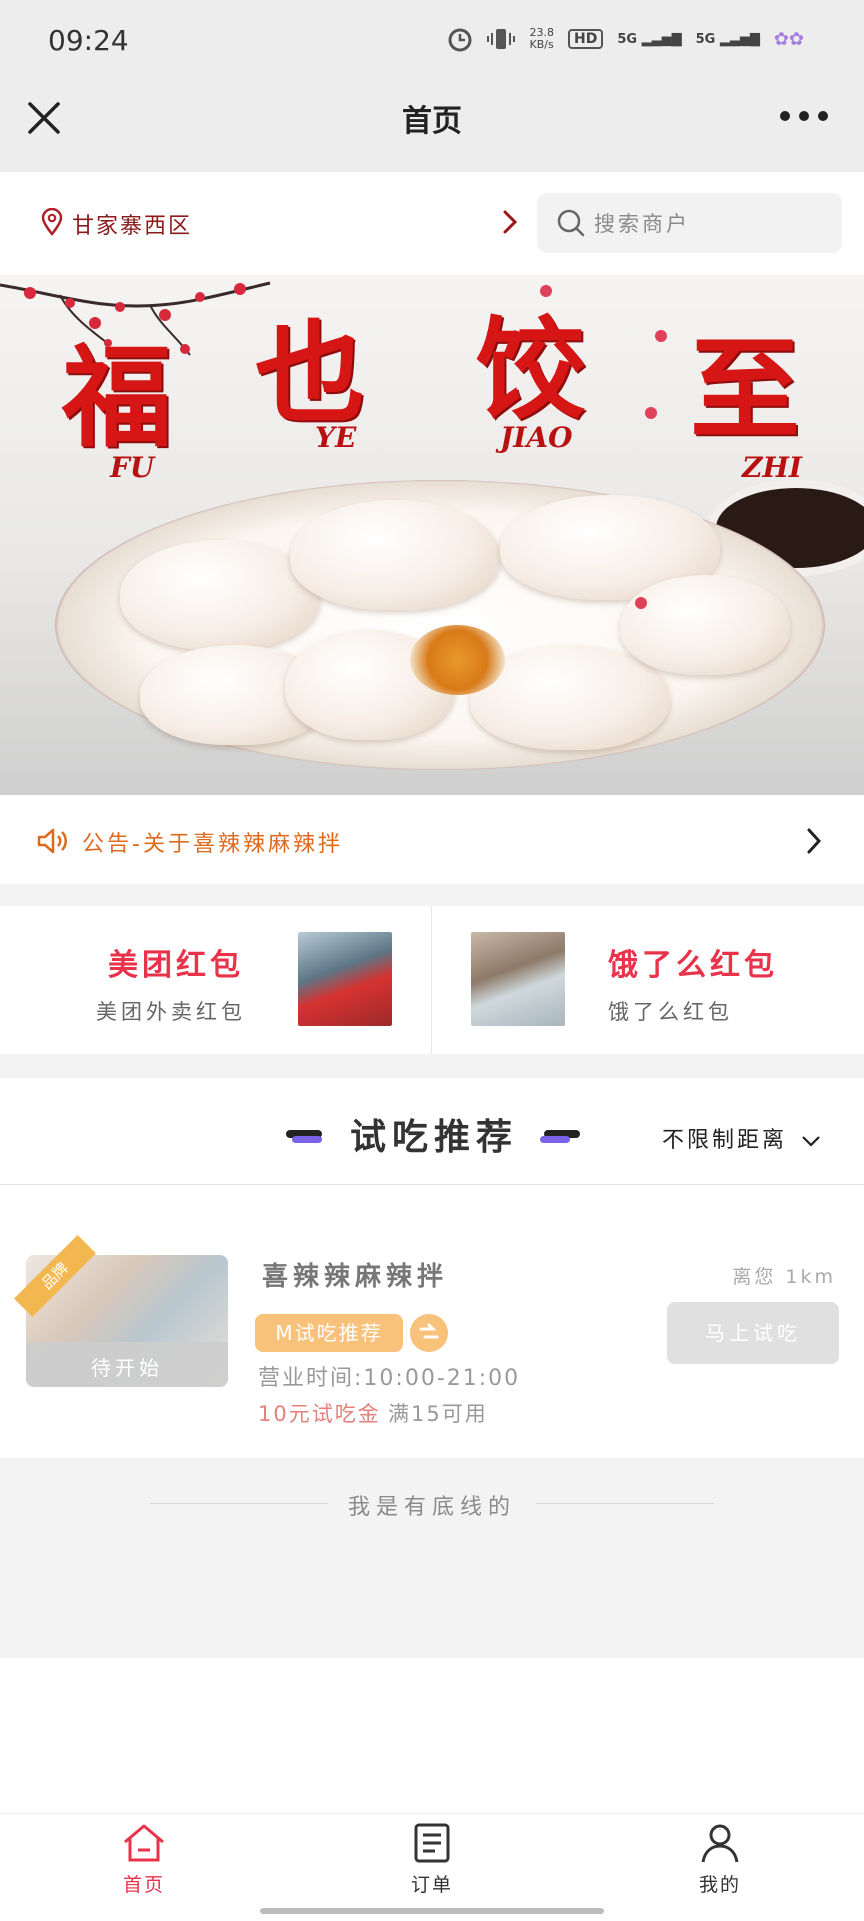  What do you see at coordinates (432, 121) in the screenshot?
I see `page-title: 首页` at bounding box center [432, 121].